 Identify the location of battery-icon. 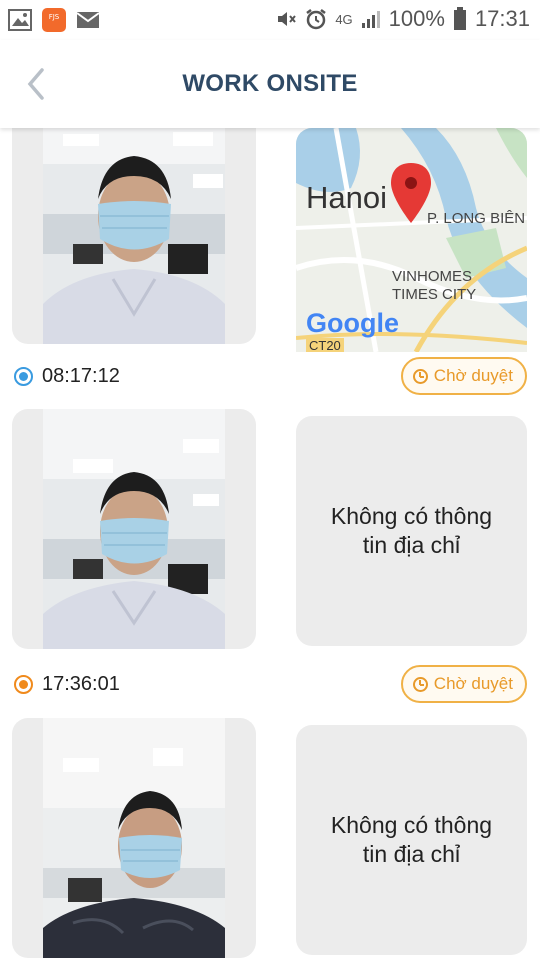
(459, 18).